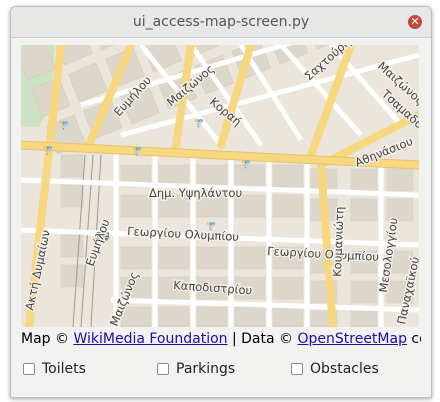  What do you see at coordinates (416, 339) in the screenshot?
I see `attribution-suffix: cont` at bounding box center [416, 339].